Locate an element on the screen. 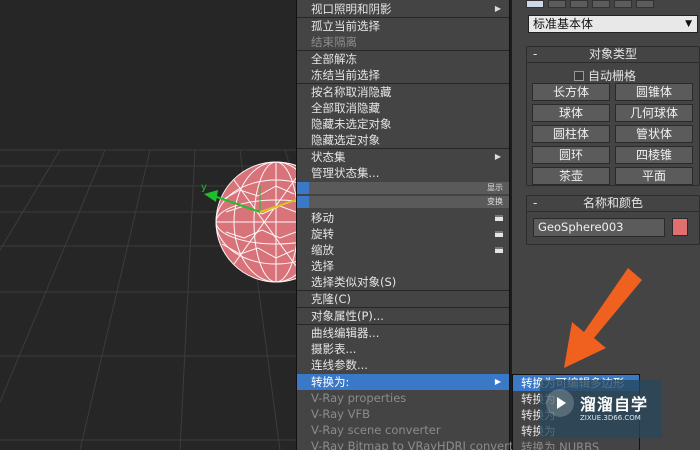 The height and width of the screenshot is (450, 700). menu-item-viewport-lighting: 视口照明和阴影 ▶ is located at coordinates (403, 9).